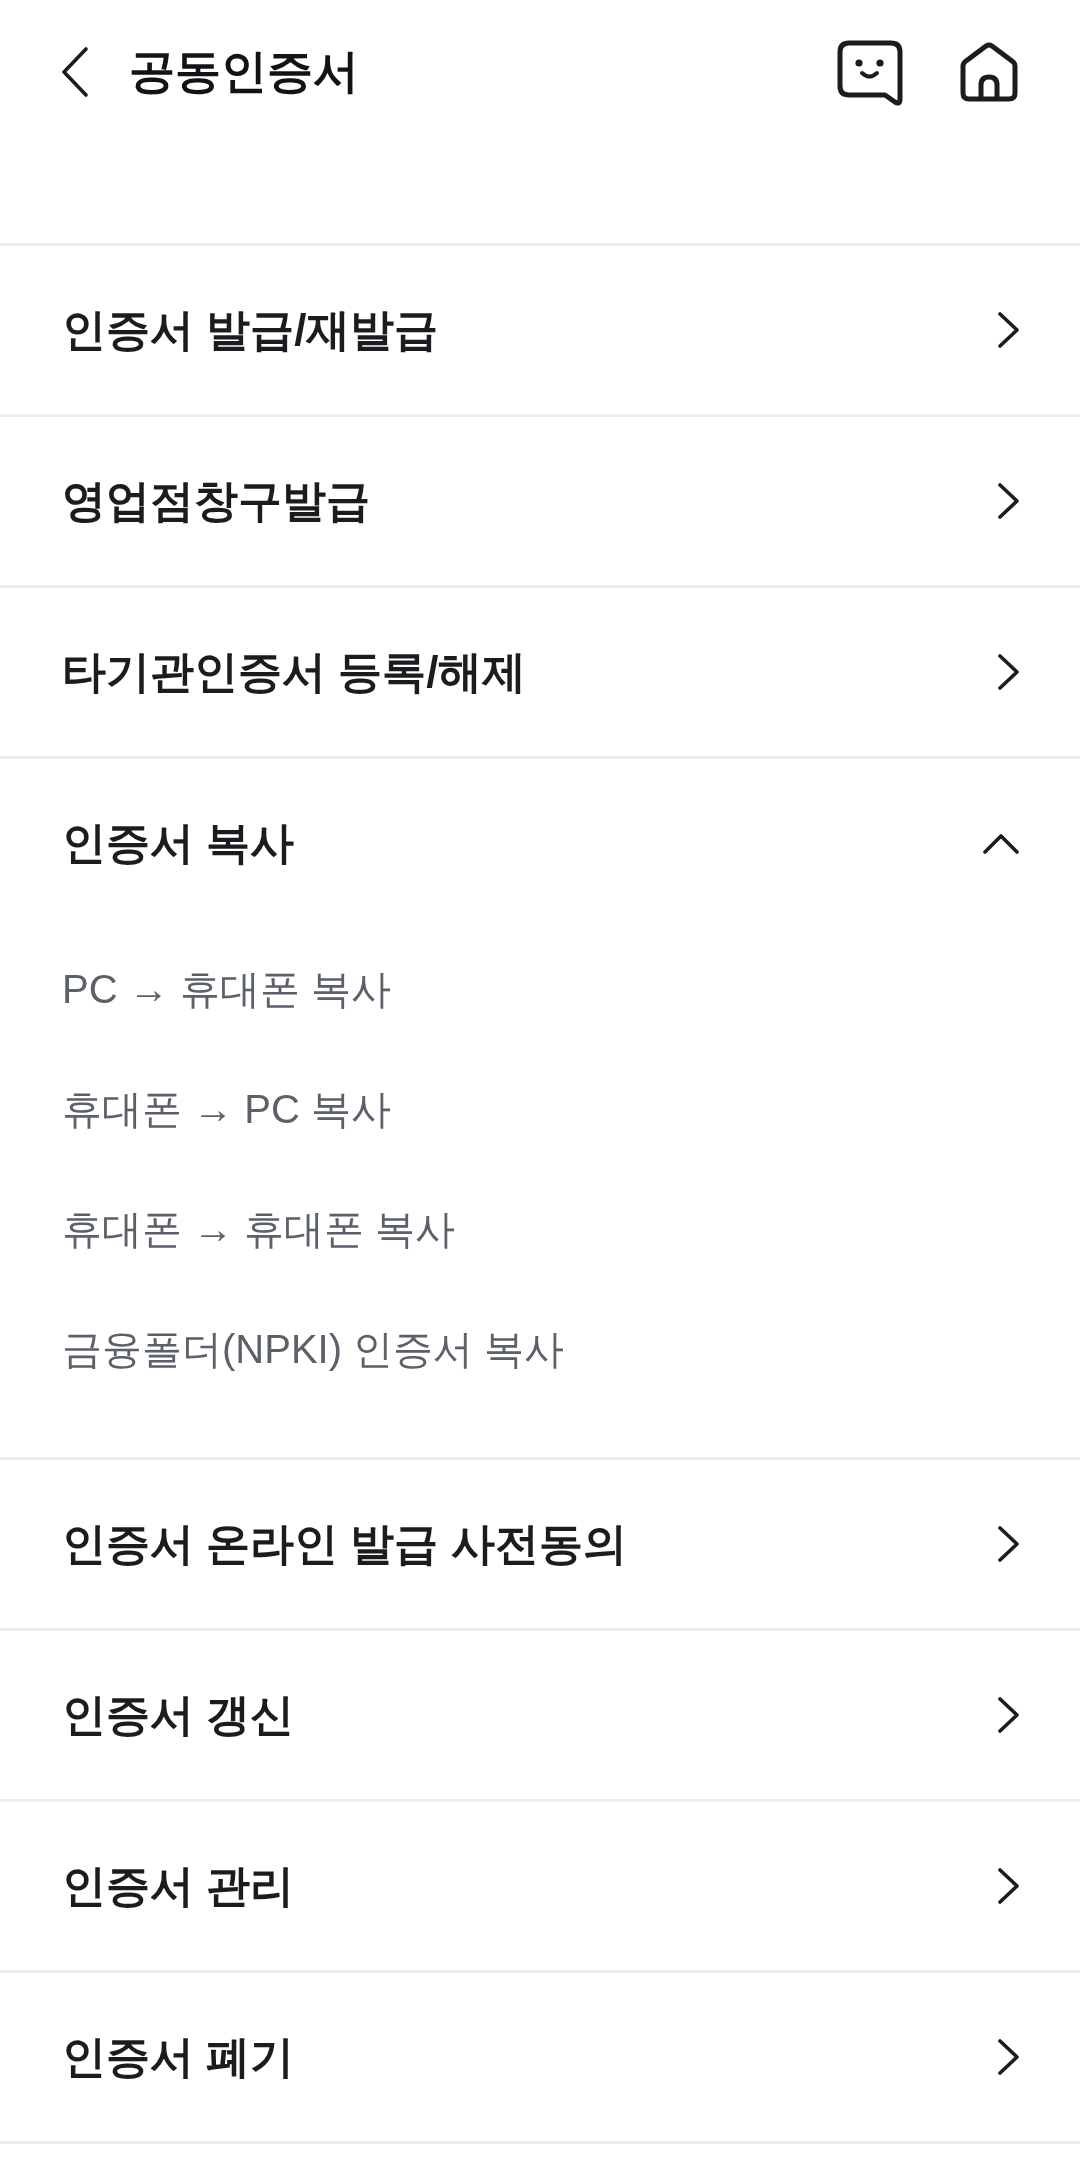 The width and height of the screenshot is (1080, 2176). I want to click on page-title: 공동인증서, so click(244, 71).